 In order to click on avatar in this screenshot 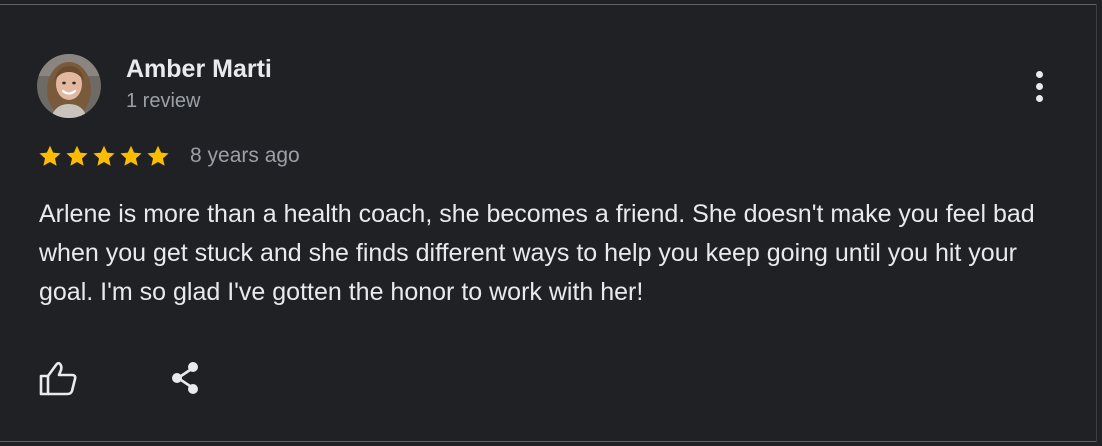, I will do `click(69, 86)`.